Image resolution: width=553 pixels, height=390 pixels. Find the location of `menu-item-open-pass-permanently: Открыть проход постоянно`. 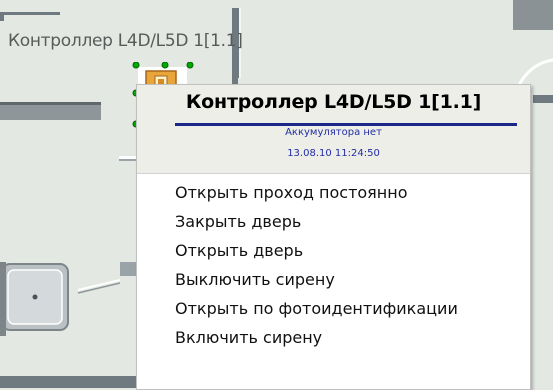

menu-item-open-pass-permanently: Открыть проход постоянно is located at coordinates (333, 192).